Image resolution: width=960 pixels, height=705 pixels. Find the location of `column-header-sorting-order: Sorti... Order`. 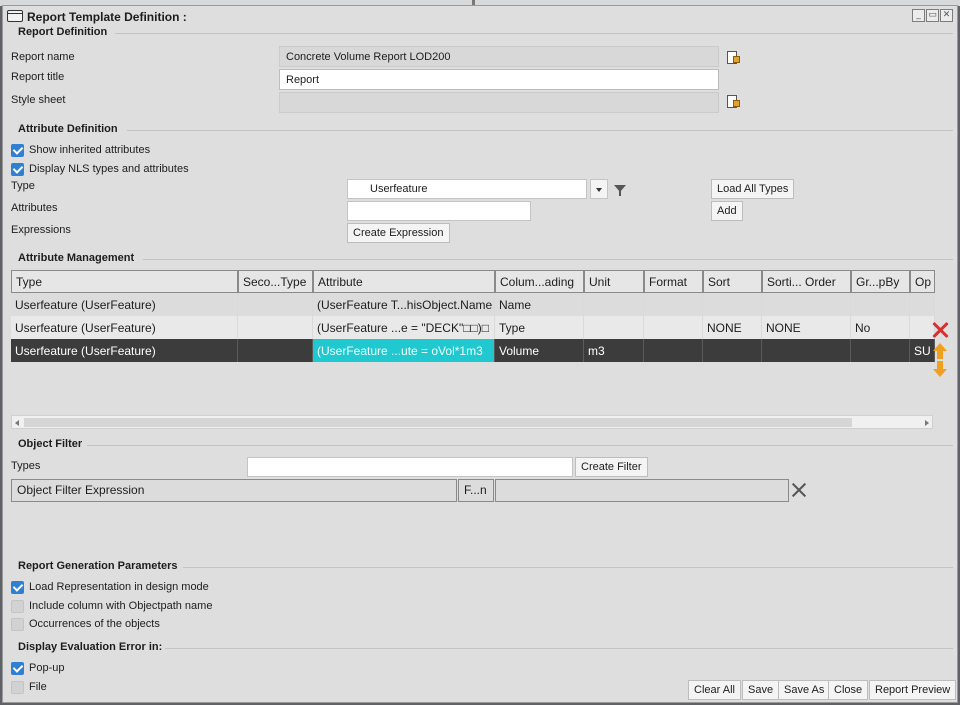

column-header-sorting-order: Sorti... Order is located at coordinates (806, 281).